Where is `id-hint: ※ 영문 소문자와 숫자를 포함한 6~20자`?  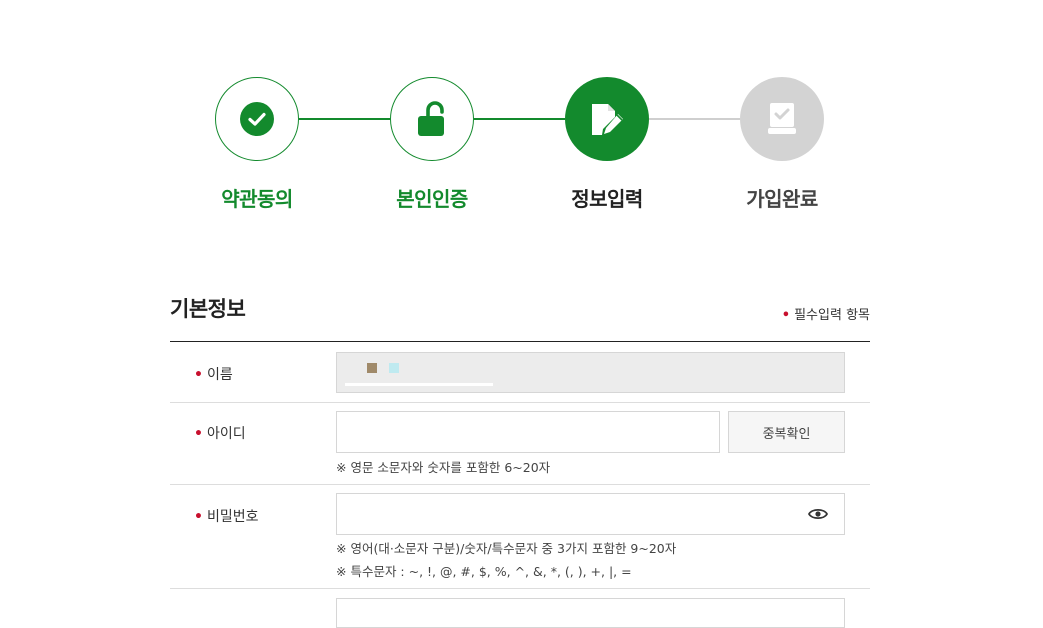 id-hint: ※ 영문 소문자와 숫자를 포함한 6~20자 is located at coordinates (443, 467).